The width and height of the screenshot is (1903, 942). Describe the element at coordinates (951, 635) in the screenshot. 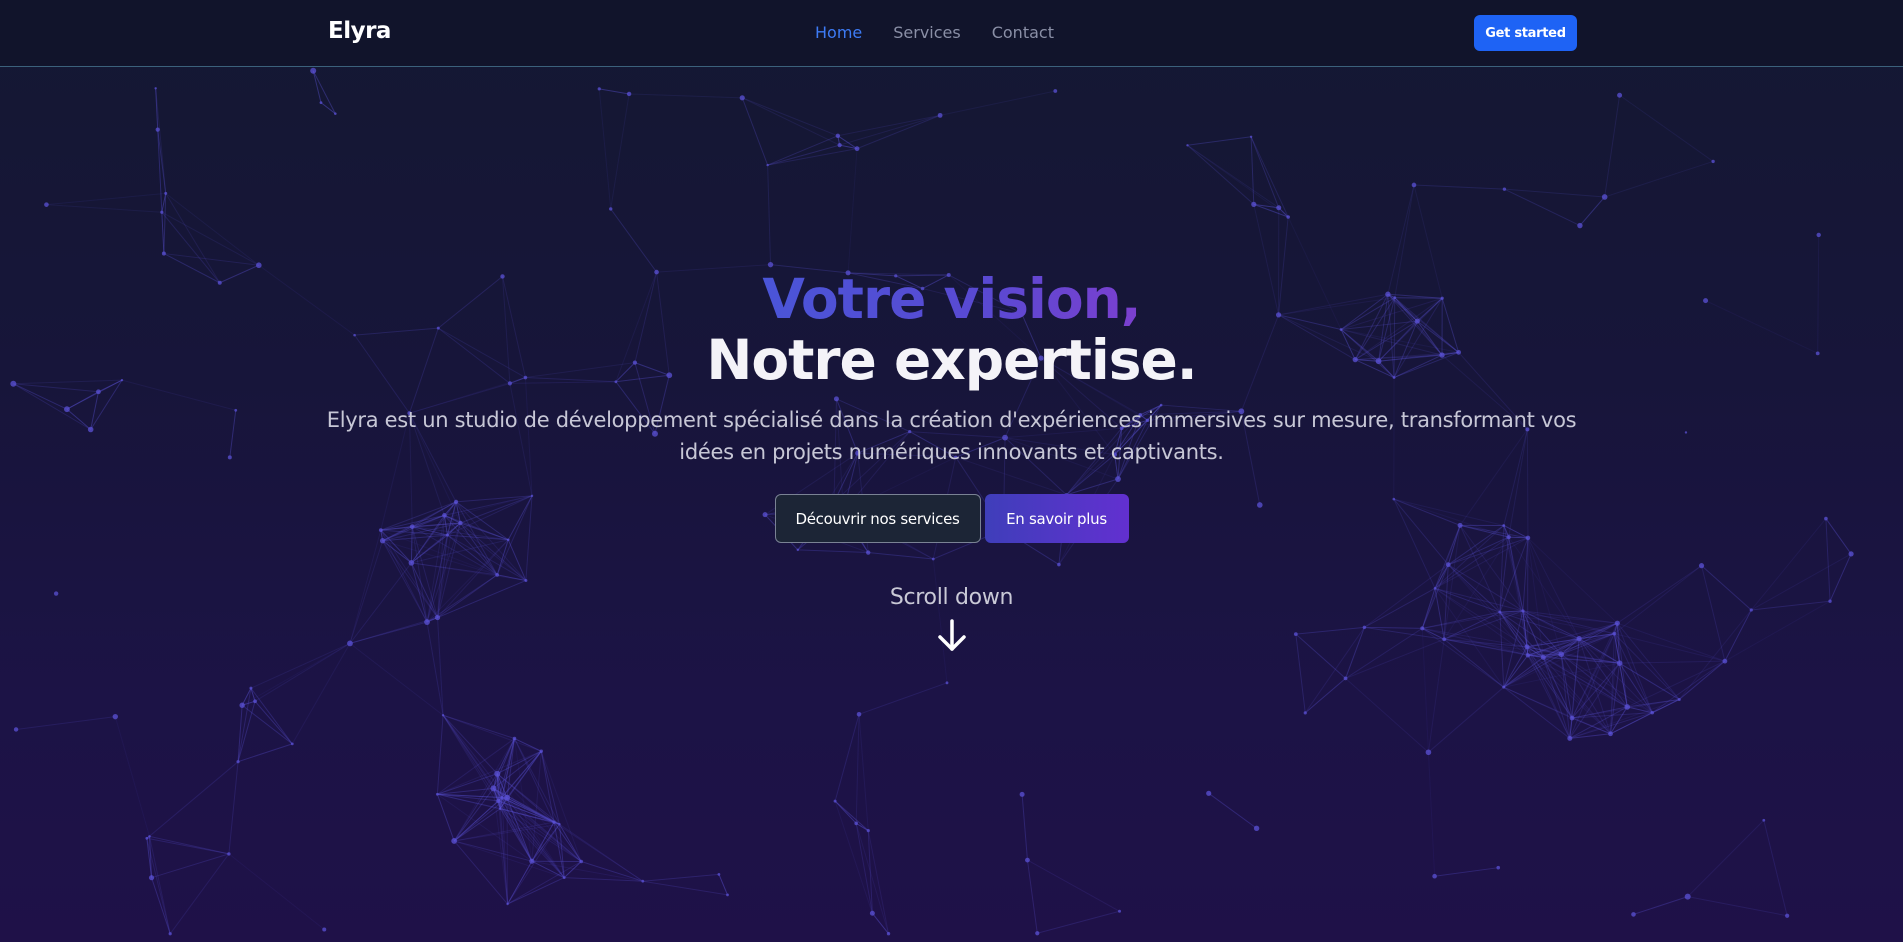

I see `arrow-down-icon` at that location.